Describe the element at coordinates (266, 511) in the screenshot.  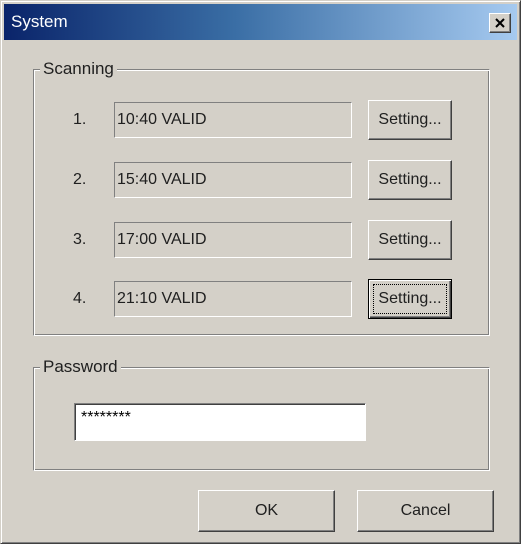
I see `ok-button: OK` at that location.